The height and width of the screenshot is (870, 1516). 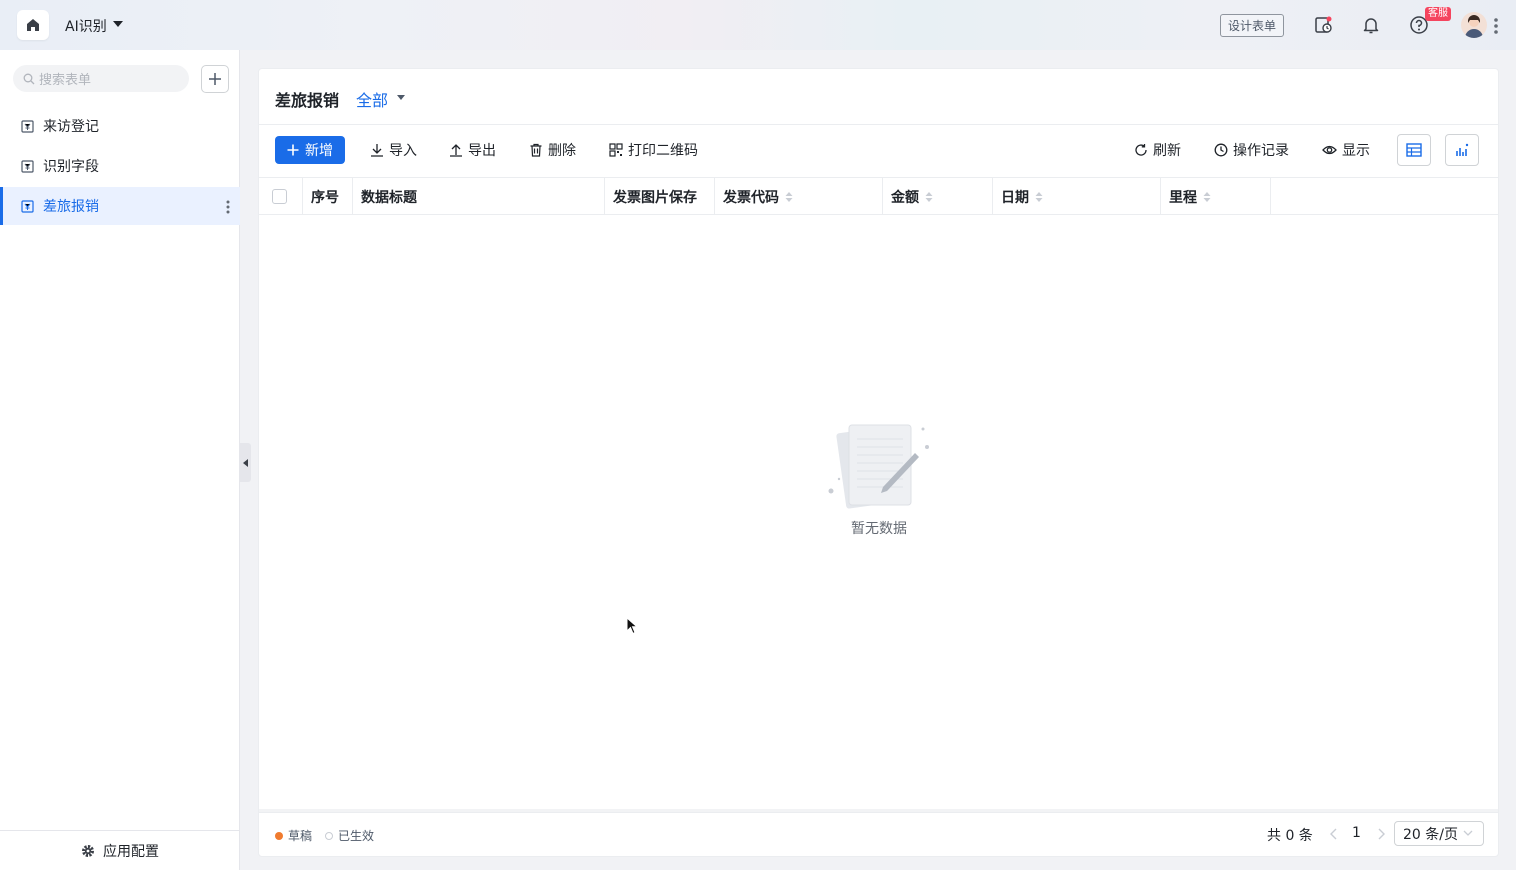 I want to click on sidebar-item-label: 识别字段, so click(x=71, y=167).